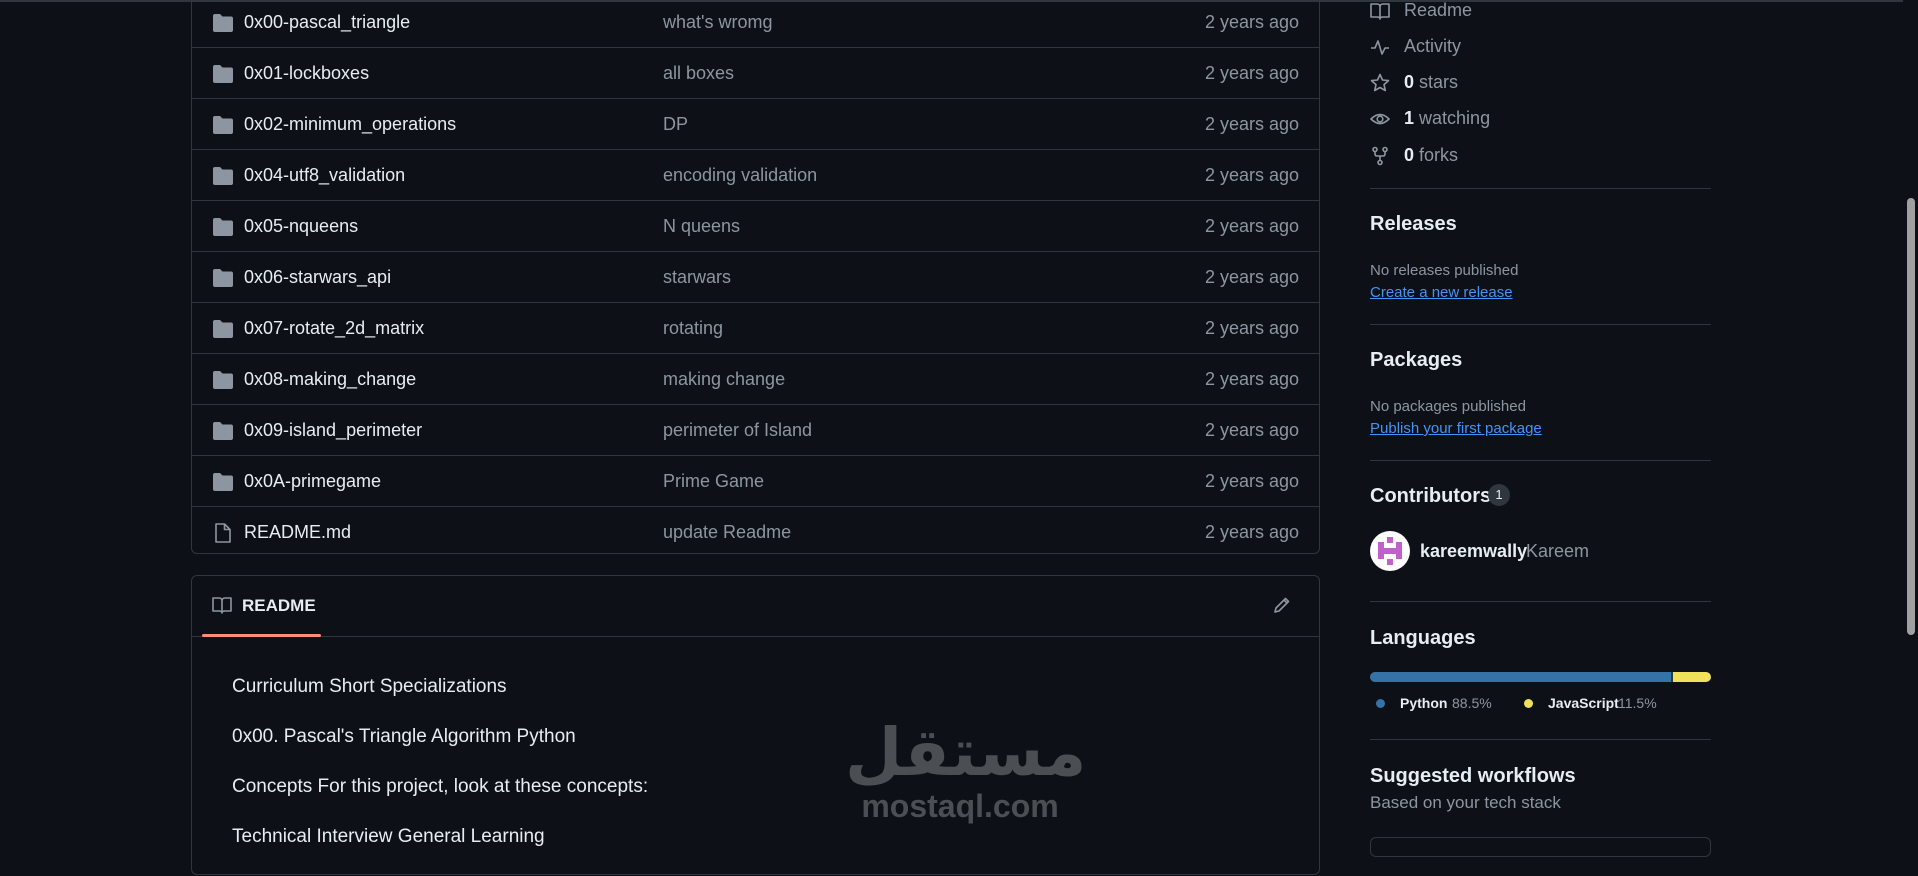 The width and height of the screenshot is (1918, 876). I want to click on contributor-name: Kareem, so click(1558, 551).